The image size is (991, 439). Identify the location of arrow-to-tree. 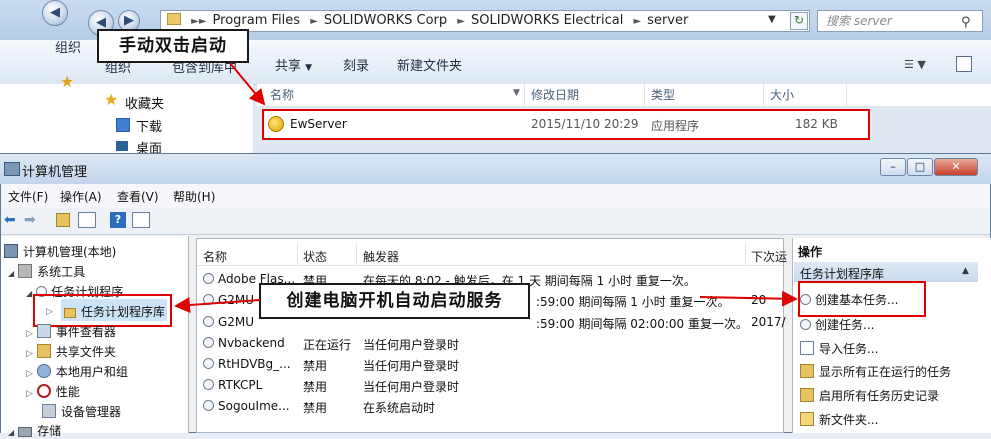
(217, 305).